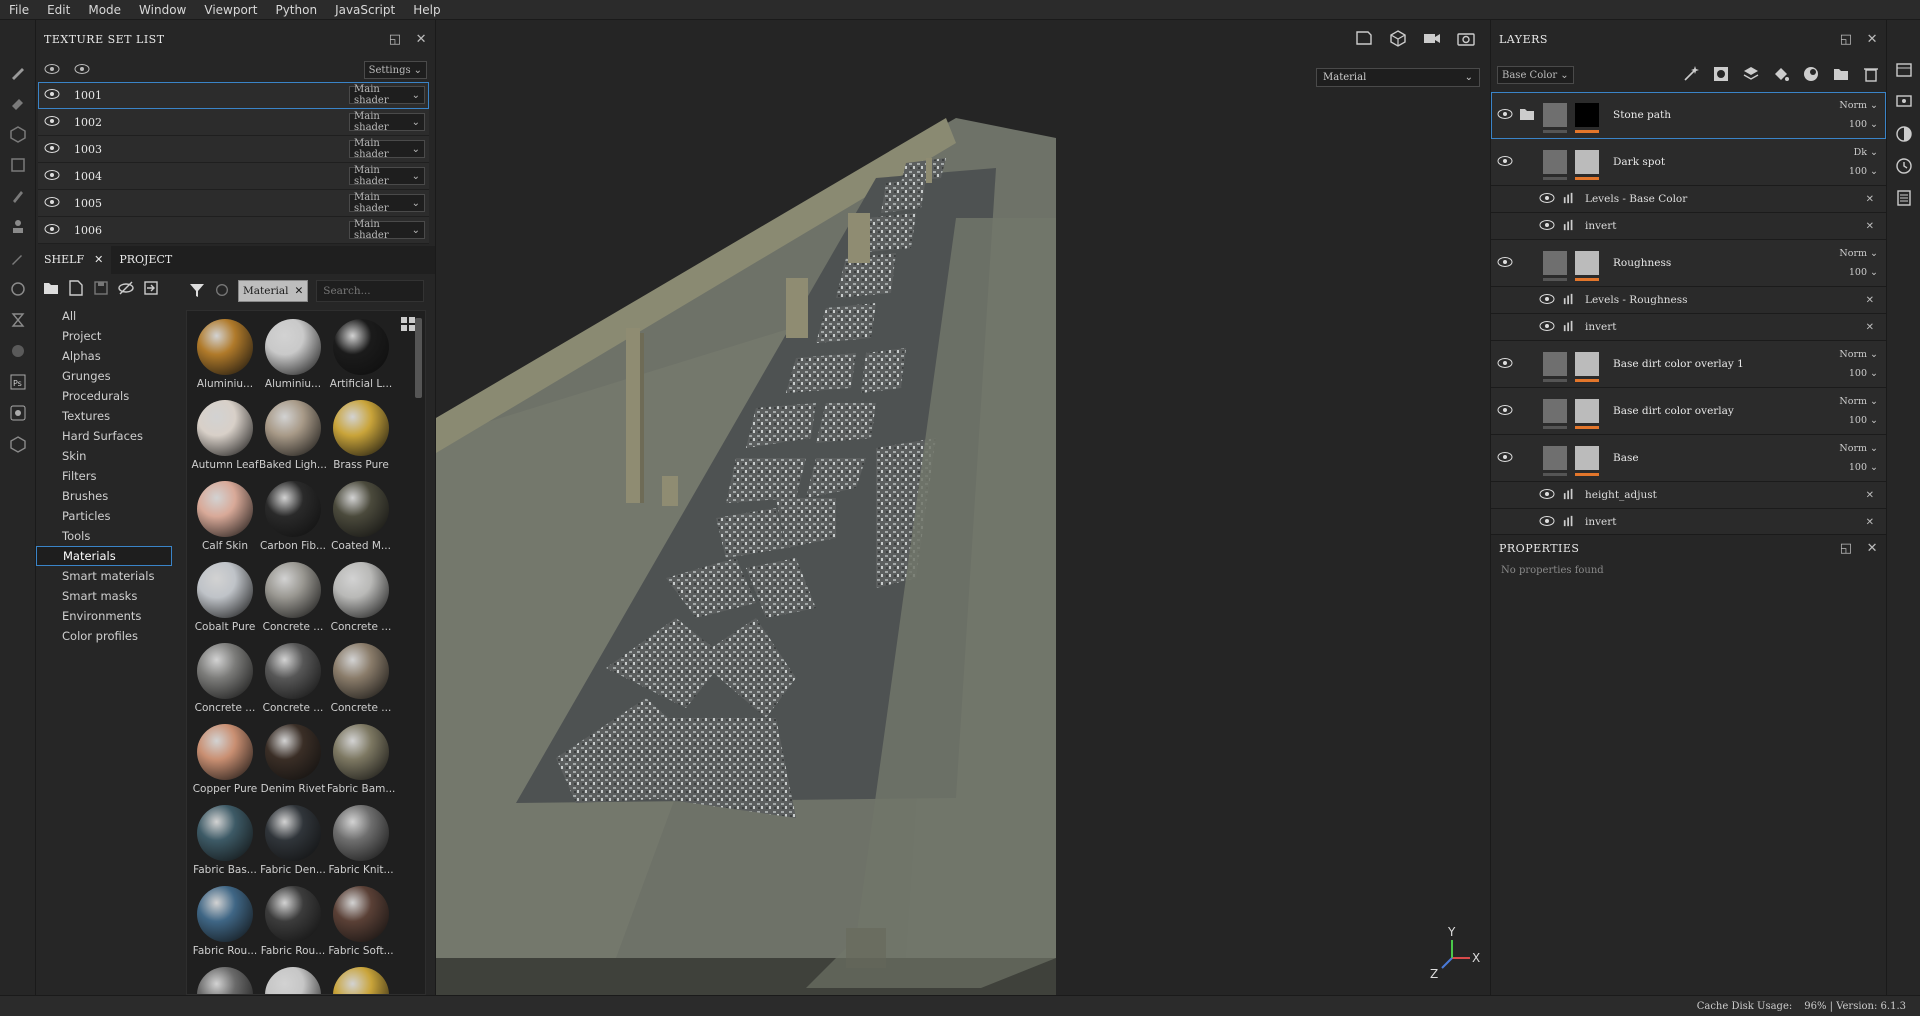  What do you see at coordinates (1903, 166) in the screenshot?
I see `history-icon` at bounding box center [1903, 166].